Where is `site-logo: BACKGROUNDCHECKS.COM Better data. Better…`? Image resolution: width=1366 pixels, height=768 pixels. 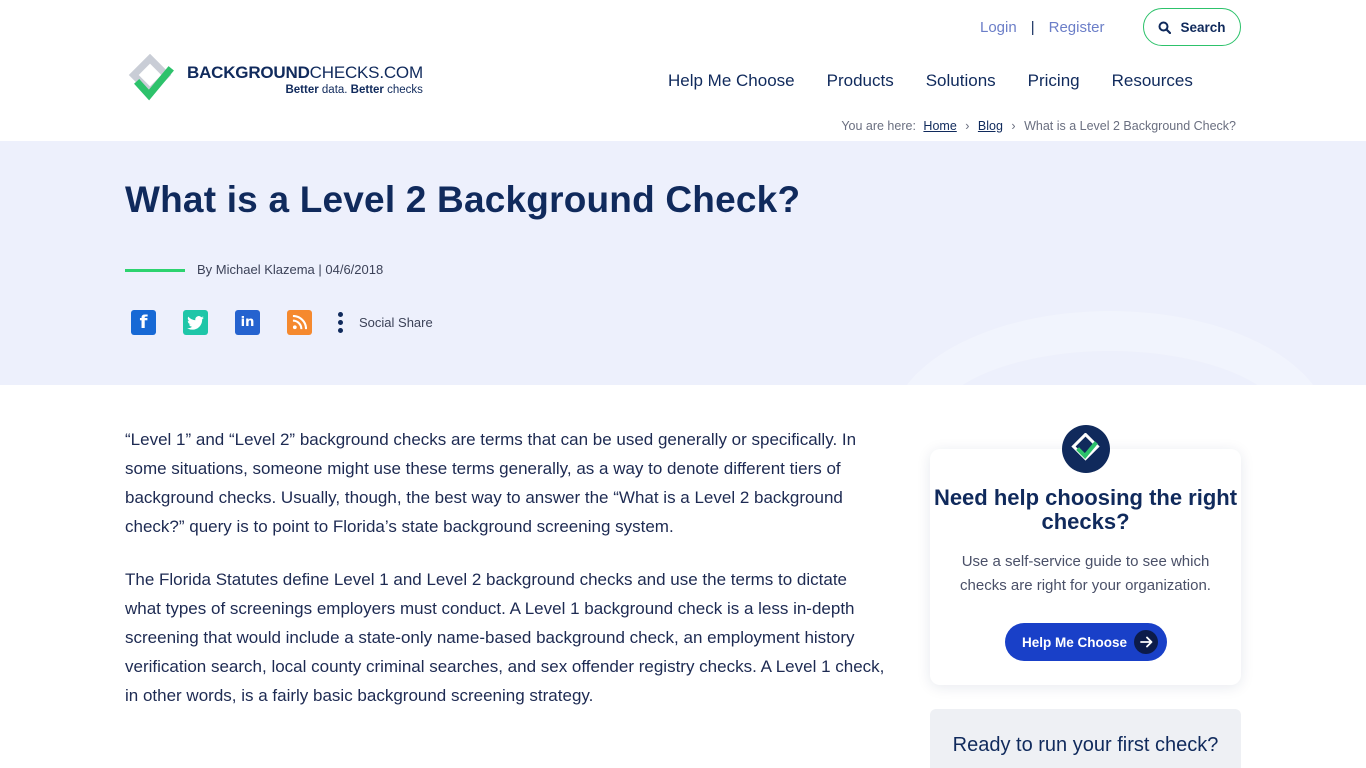
site-logo: BACKGROUNDCHECKS.COM Better data. Better… is located at coordinates (280, 80).